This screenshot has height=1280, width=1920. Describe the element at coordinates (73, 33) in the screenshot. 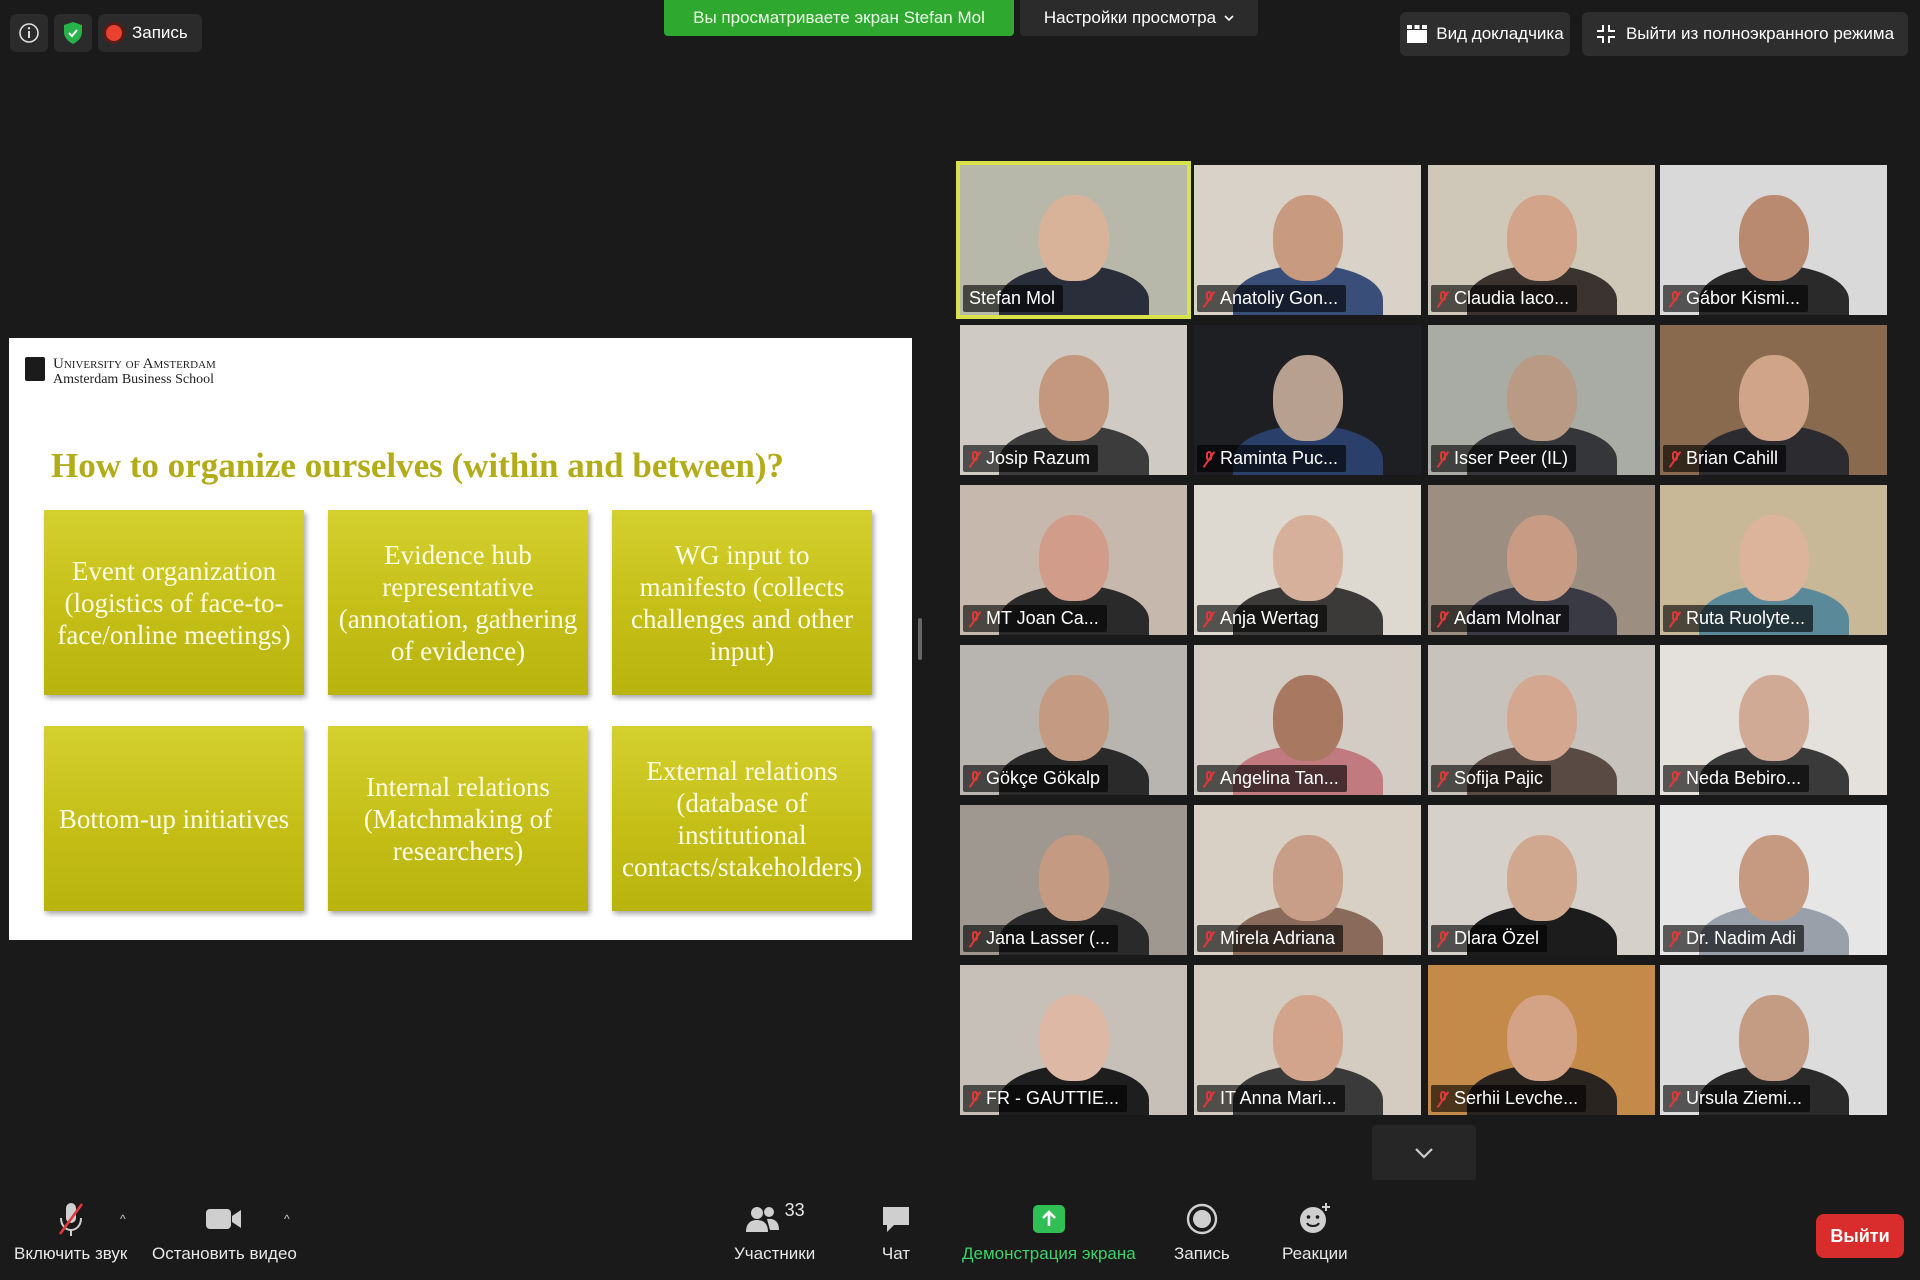

I see `shield-icon` at that location.